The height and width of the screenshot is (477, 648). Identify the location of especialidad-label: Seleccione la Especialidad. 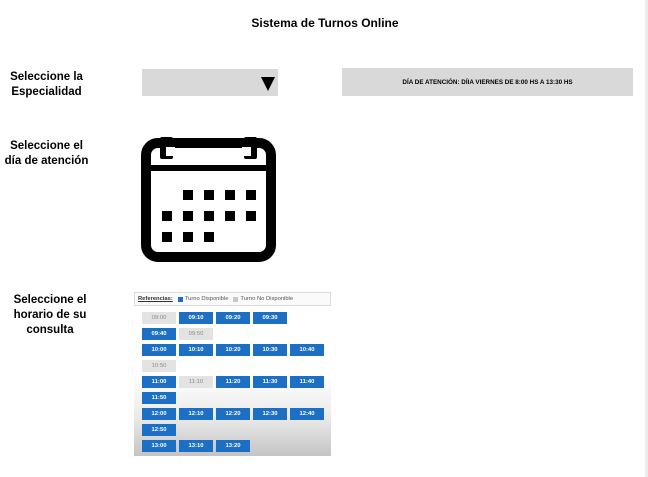
(46, 85).